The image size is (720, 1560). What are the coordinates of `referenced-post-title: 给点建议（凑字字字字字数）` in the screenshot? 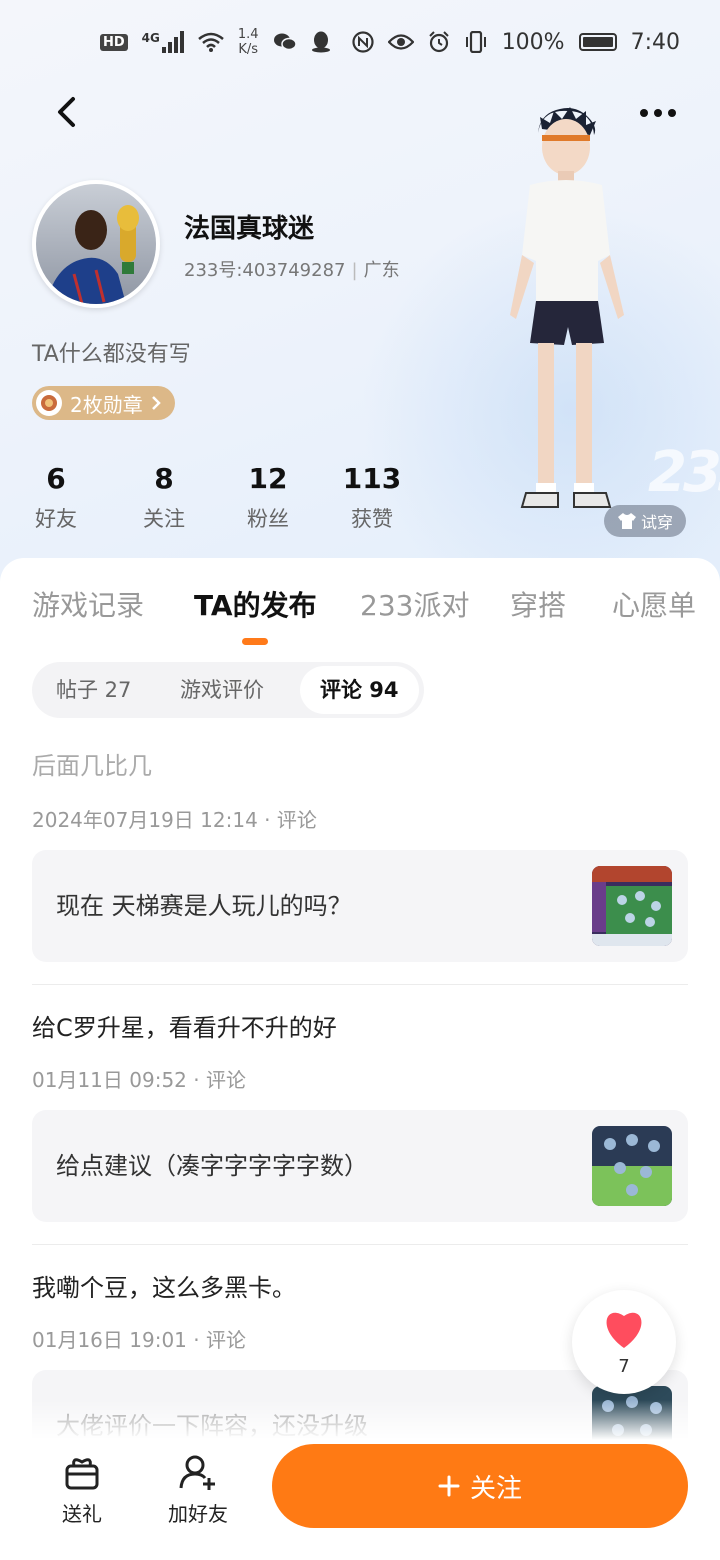 It's located at (212, 1166).